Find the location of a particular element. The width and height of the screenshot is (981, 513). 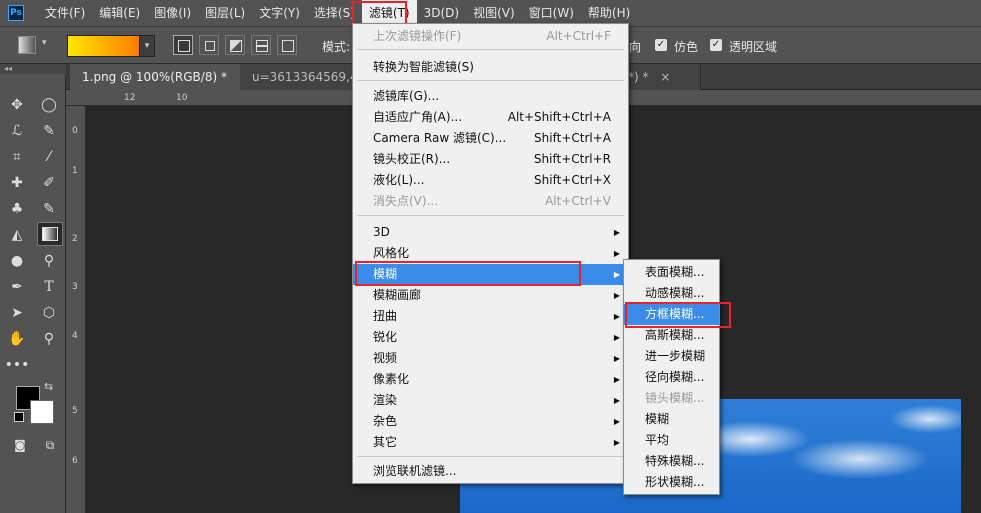

menu-file: 文件(F) is located at coordinates (65, 13).